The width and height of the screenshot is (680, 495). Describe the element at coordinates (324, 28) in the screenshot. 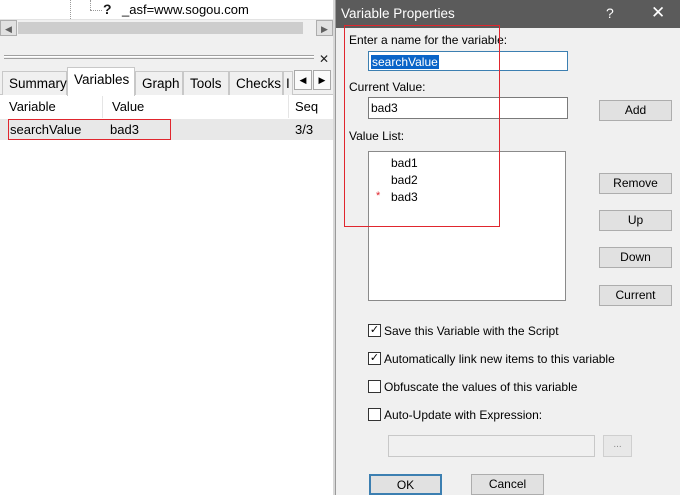

I see `scroll-right-icon: ▶` at that location.